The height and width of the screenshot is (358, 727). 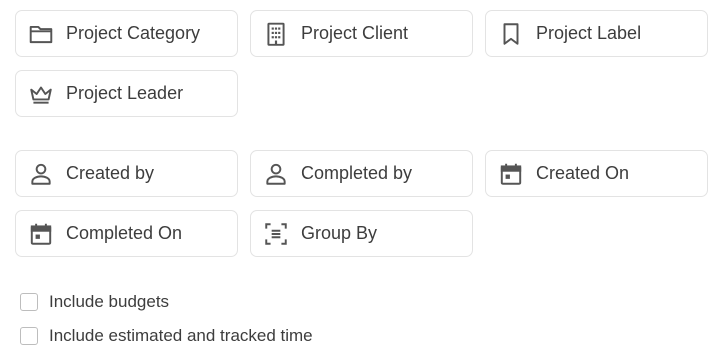 I want to click on include-time-option: Include estimated and tracked time, so click(x=166, y=336).